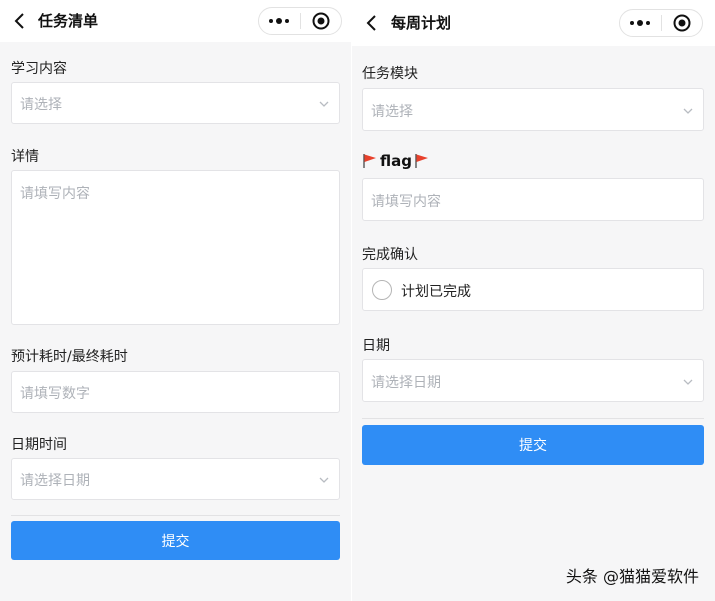 This screenshot has height=601, width=715. What do you see at coordinates (41, 105) in the screenshot?
I see `study-content-placeholder: 请选择` at bounding box center [41, 105].